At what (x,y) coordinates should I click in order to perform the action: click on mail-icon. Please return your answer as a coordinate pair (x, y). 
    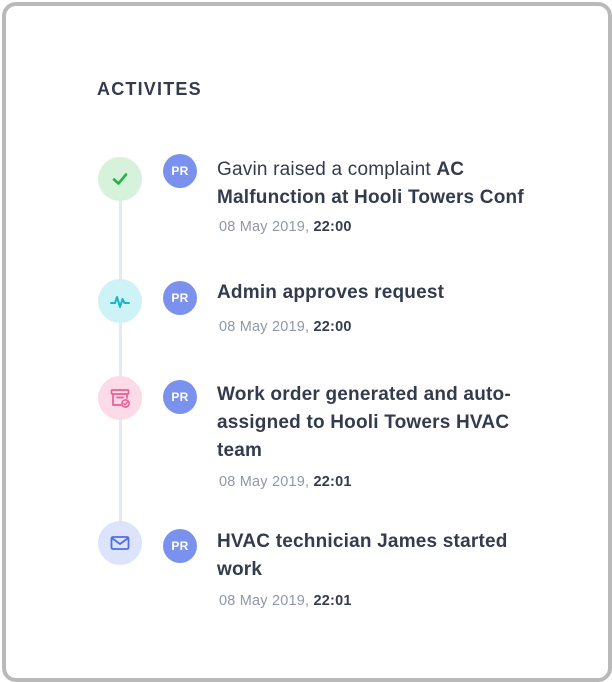
    Looking at the image, I should click on (120, 543).